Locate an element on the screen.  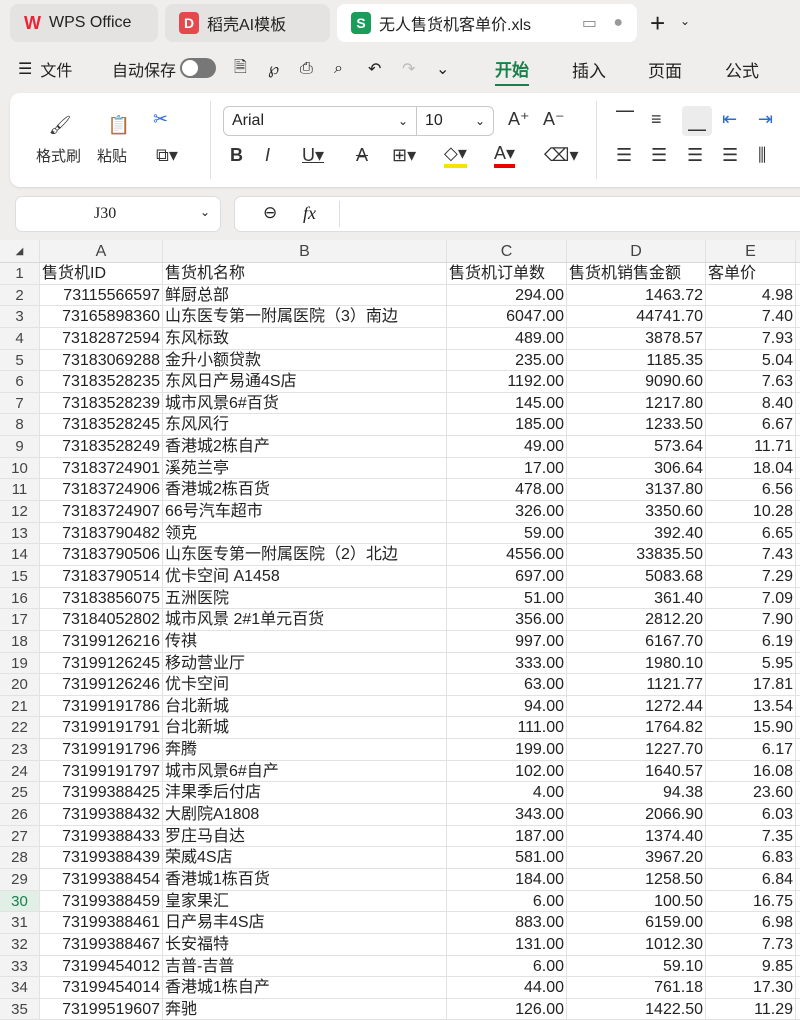
cell-e: 9.85 is located at coordinates (751, 966).